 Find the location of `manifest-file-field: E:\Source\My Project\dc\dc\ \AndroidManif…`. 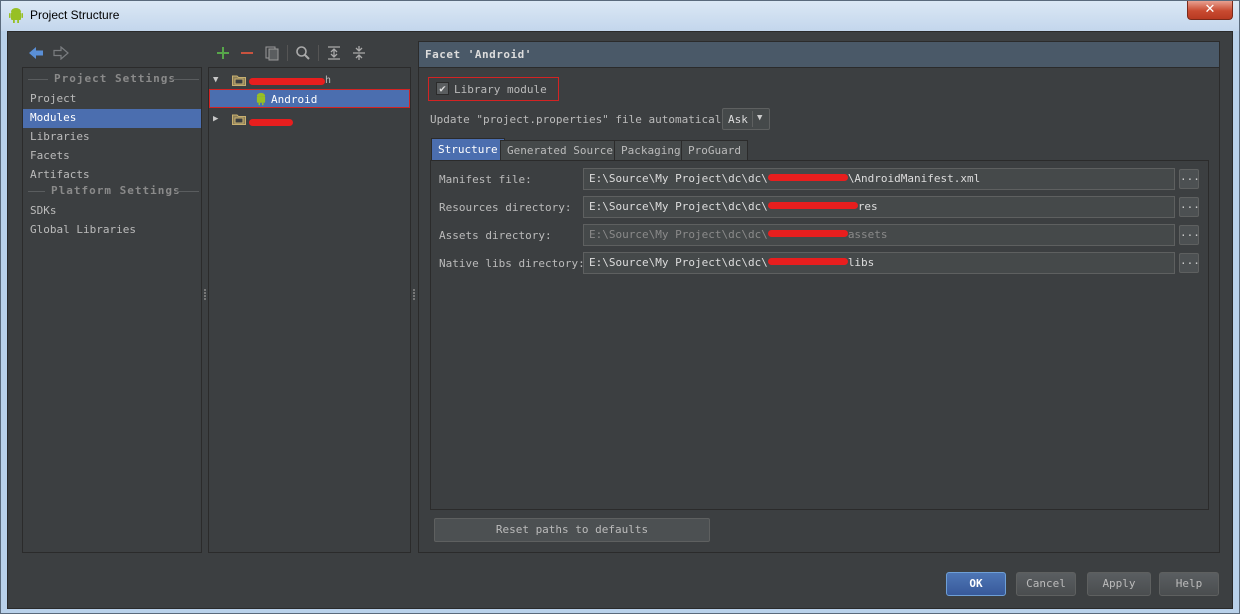

manifest-file-field: E:\Source\My Project\dc\dc\ \AndroidManif… is located at coordinates (879, 179).